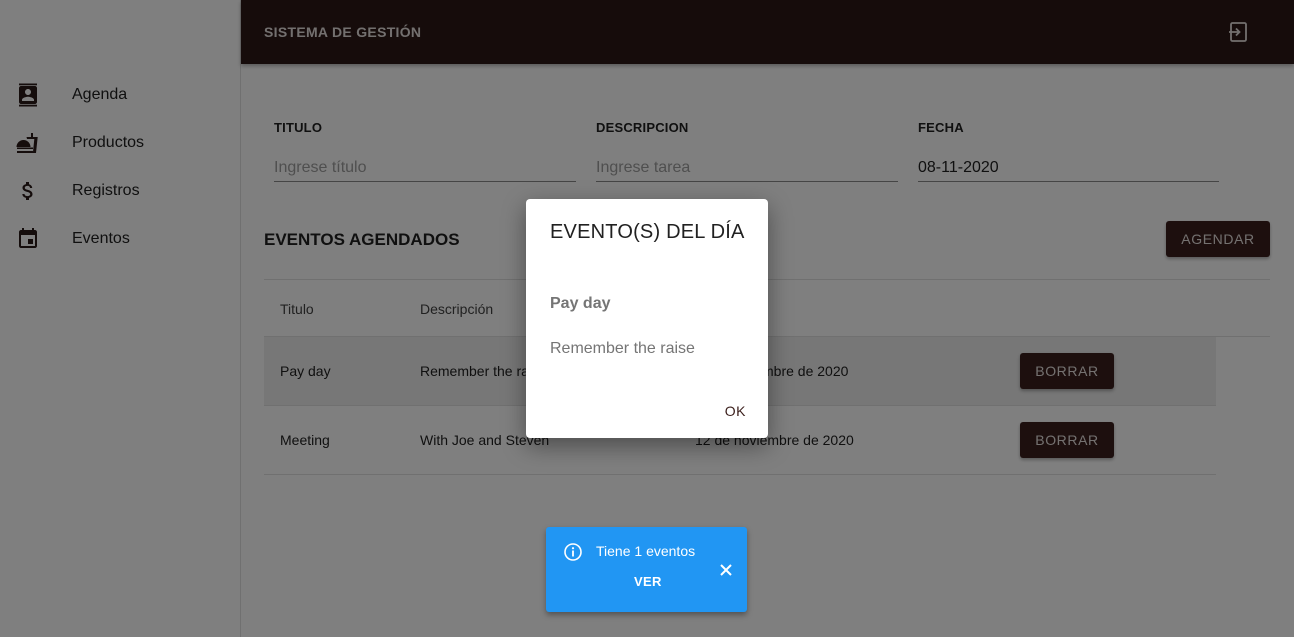  I want to click on snackbar-message: Tiene 1 eventos, so click(646, 551).